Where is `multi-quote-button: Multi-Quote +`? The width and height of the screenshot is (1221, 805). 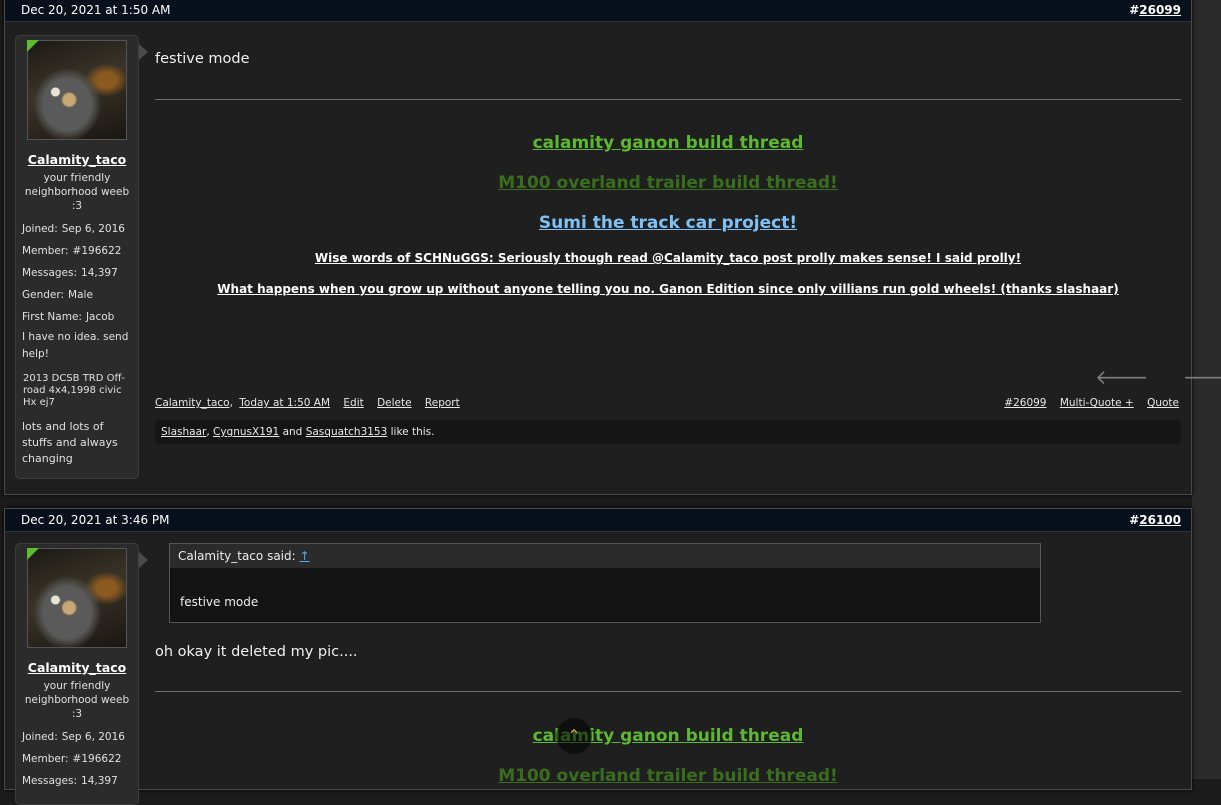 multi-quote-button: Multi-Quote + is located at coordinates (1097, 403).